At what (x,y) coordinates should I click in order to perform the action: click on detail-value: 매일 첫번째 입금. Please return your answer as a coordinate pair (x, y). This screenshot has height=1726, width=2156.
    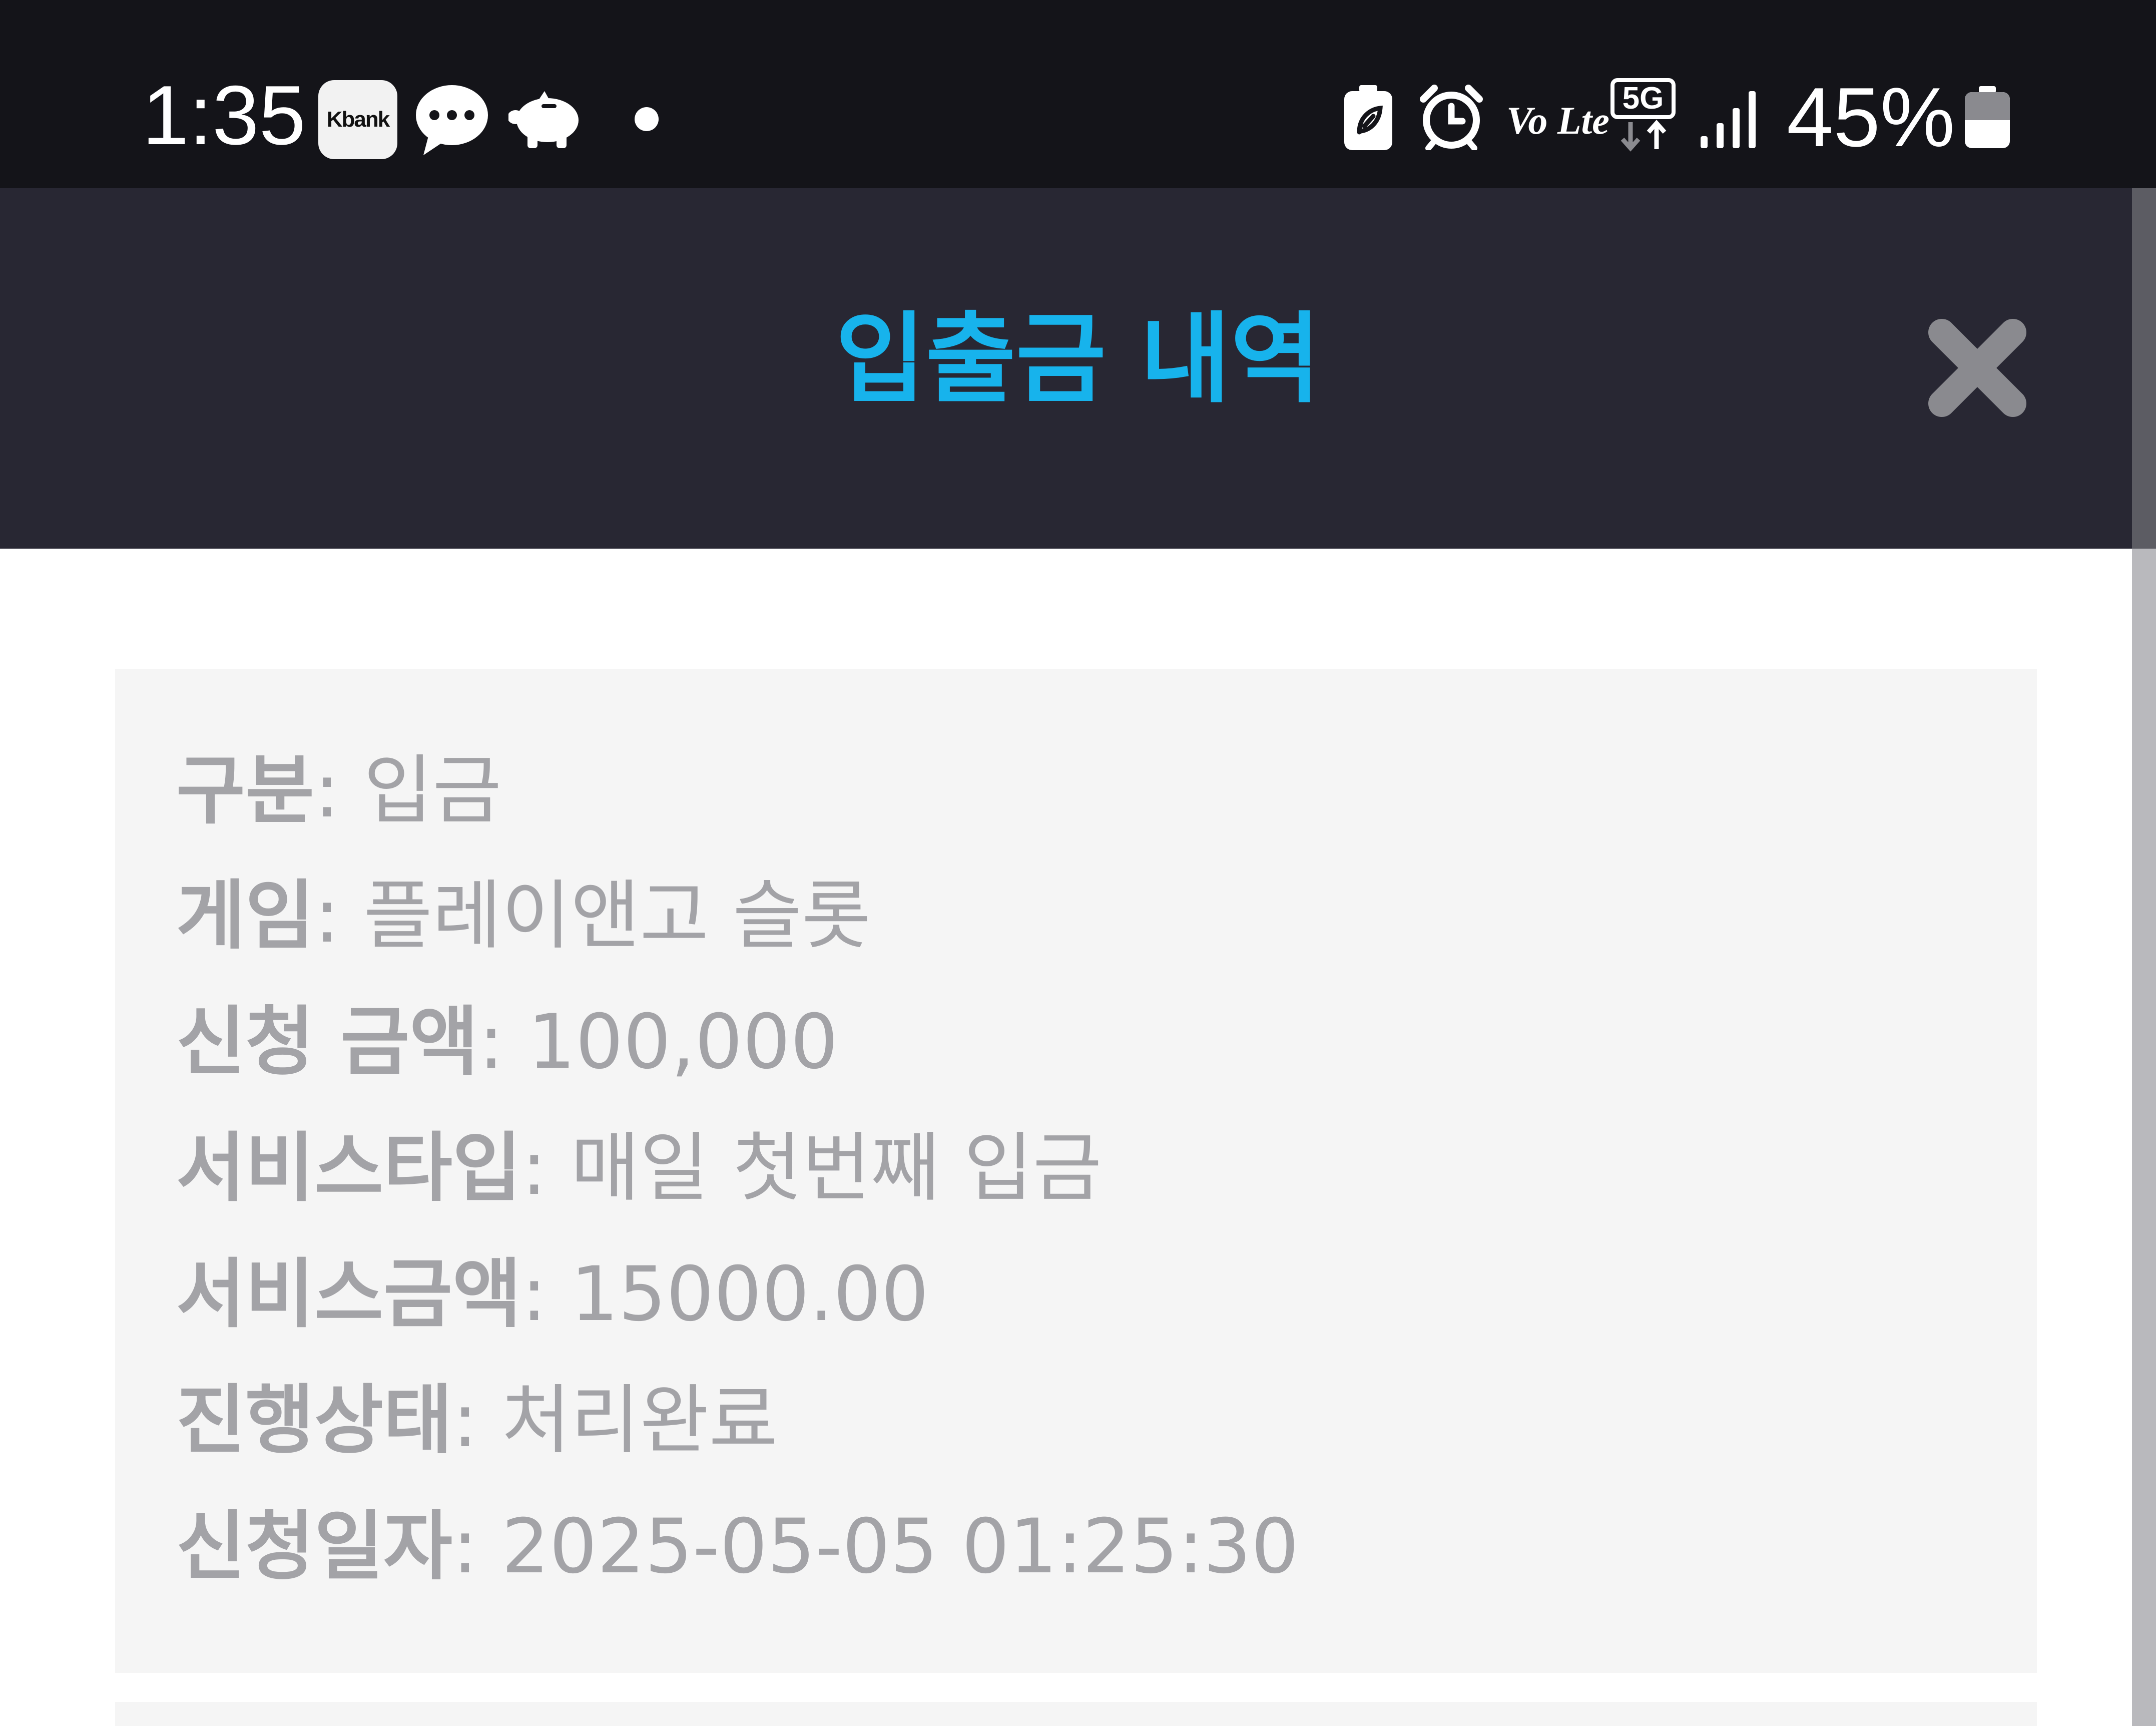
    Looking at the image, I should click on (836, 1168).